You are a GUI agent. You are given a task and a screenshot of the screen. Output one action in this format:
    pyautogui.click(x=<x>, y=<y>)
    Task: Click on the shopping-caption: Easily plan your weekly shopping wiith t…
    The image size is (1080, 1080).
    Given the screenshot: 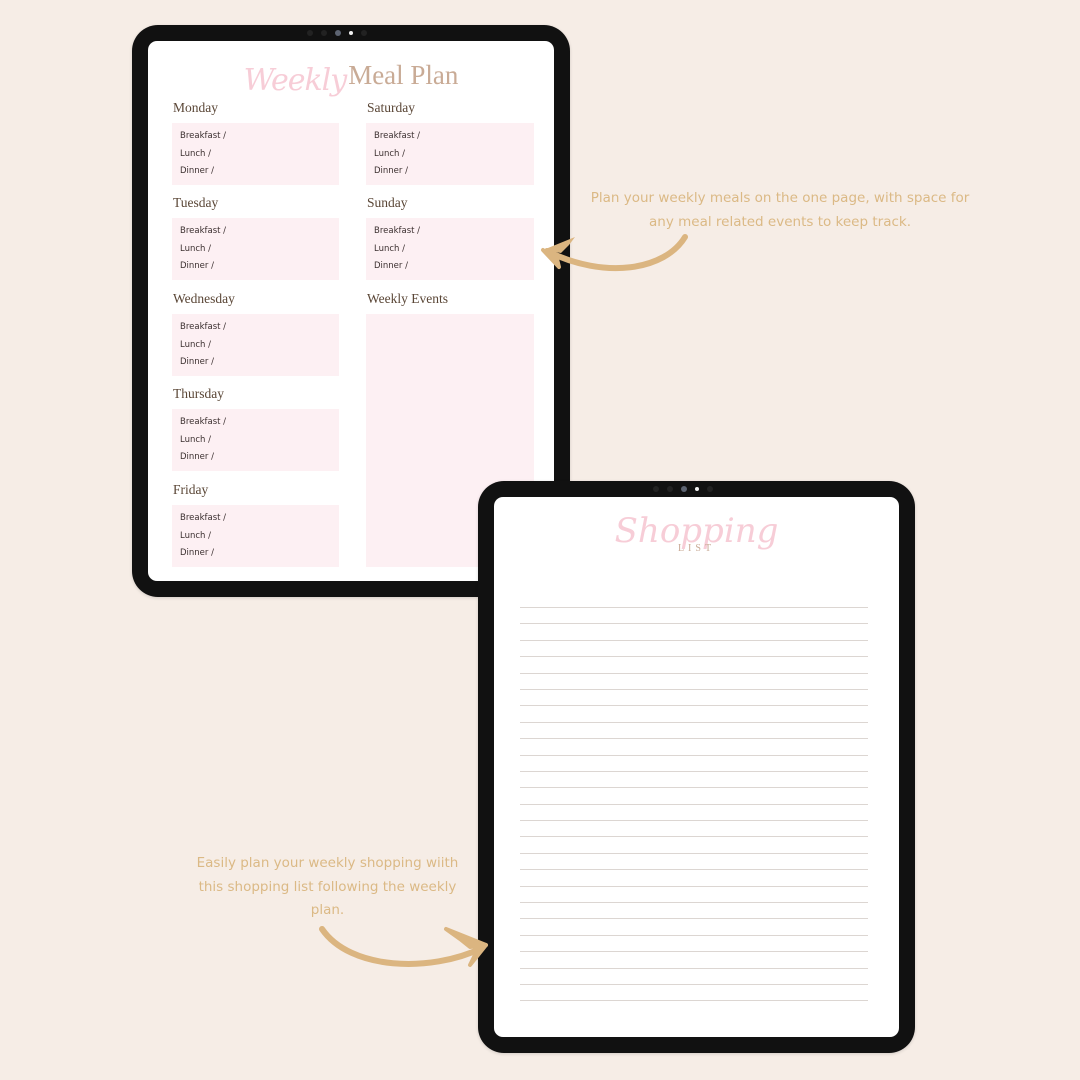 What is the action you would take?
    pyautogui.click(x=327, y=886)
    